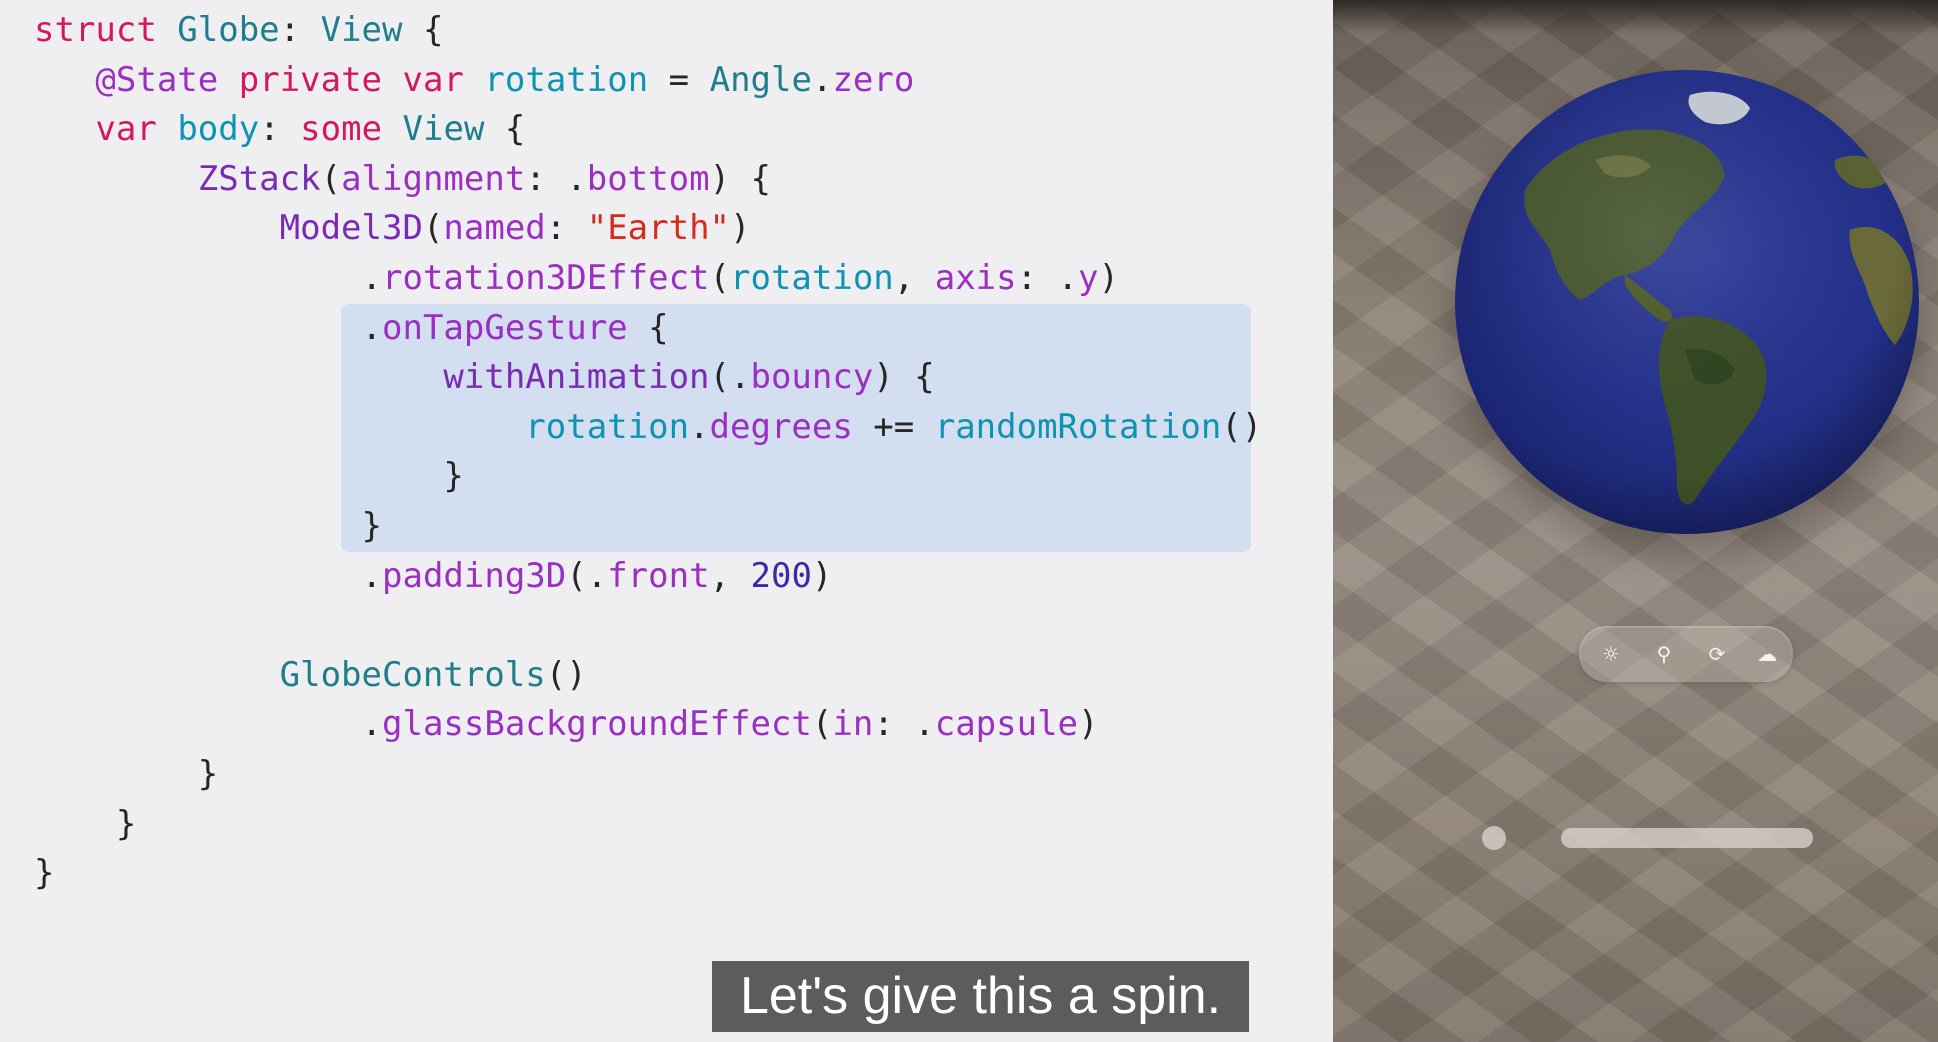 This screenshot has width=1938, height=1042. Describe the element at coordinates (648, 676) in the screenshot. I see `code-line: GlobeControls()` at that location.